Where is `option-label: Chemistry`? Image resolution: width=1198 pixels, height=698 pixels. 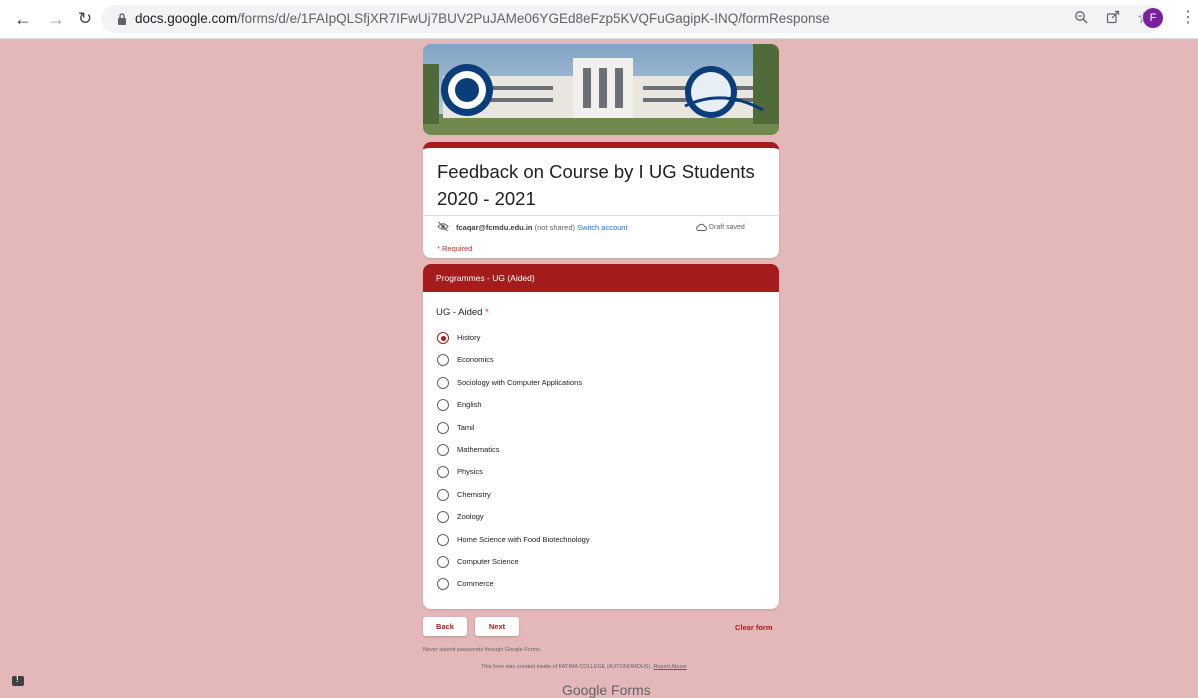 option-label: Chemistry is located at coordinates (474, 494).